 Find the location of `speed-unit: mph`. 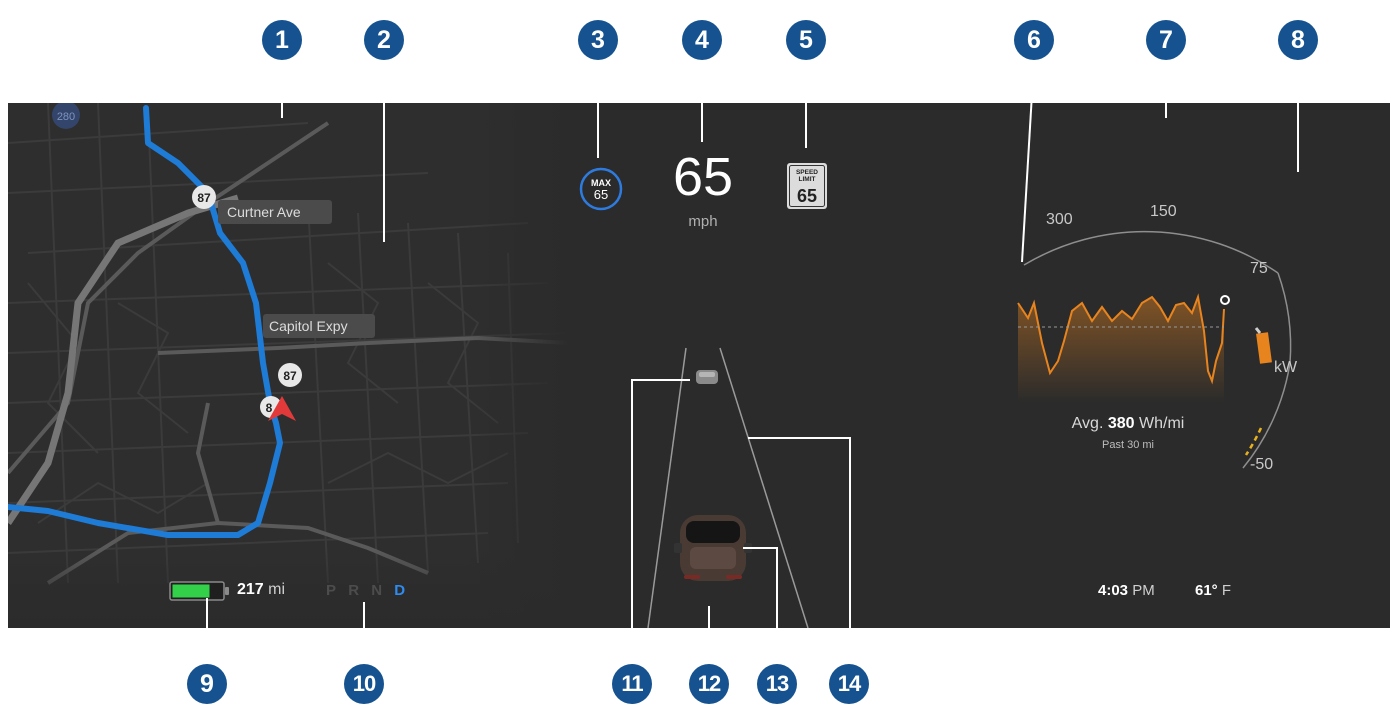

speed-unit: mph is located at coordinates (703, 221).